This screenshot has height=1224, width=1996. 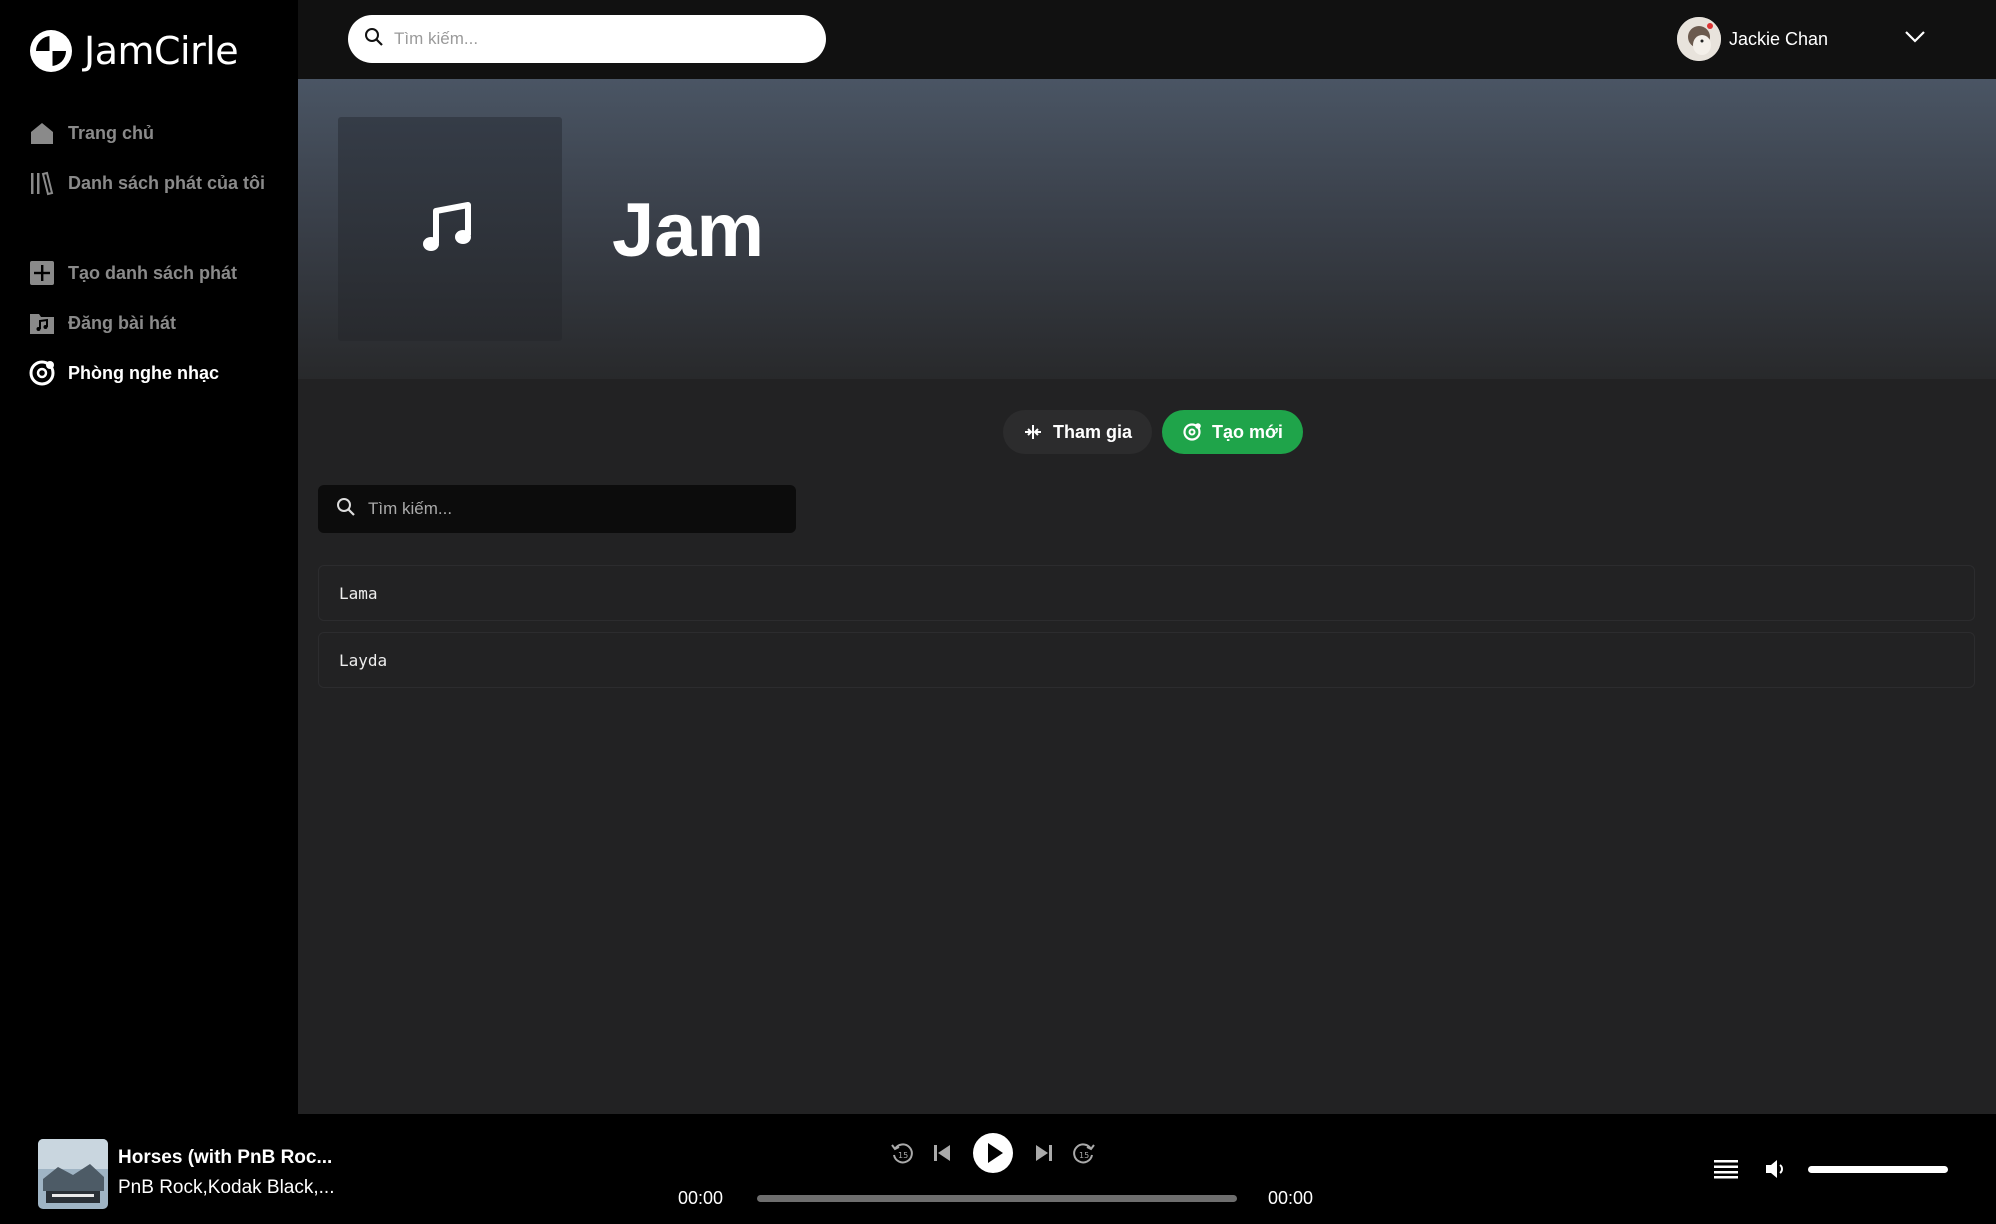 I want to click on playback-controls: 15 15, so click(x=993, y=1153).